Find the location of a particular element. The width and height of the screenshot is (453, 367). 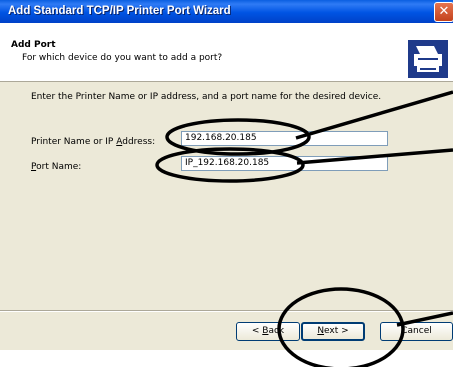

port-label-post: ort Name: is located at coordinates (59, 167).